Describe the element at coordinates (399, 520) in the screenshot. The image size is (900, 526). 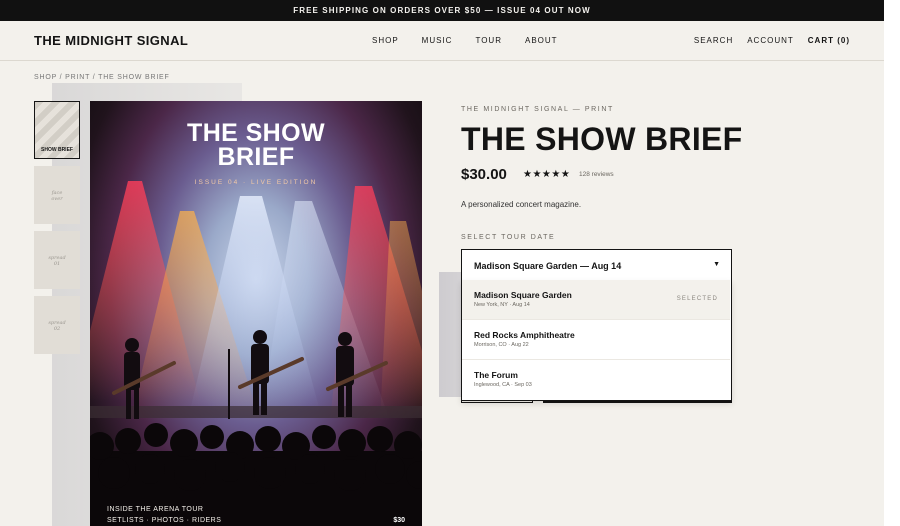
I see `cover-price: $30` at that location.